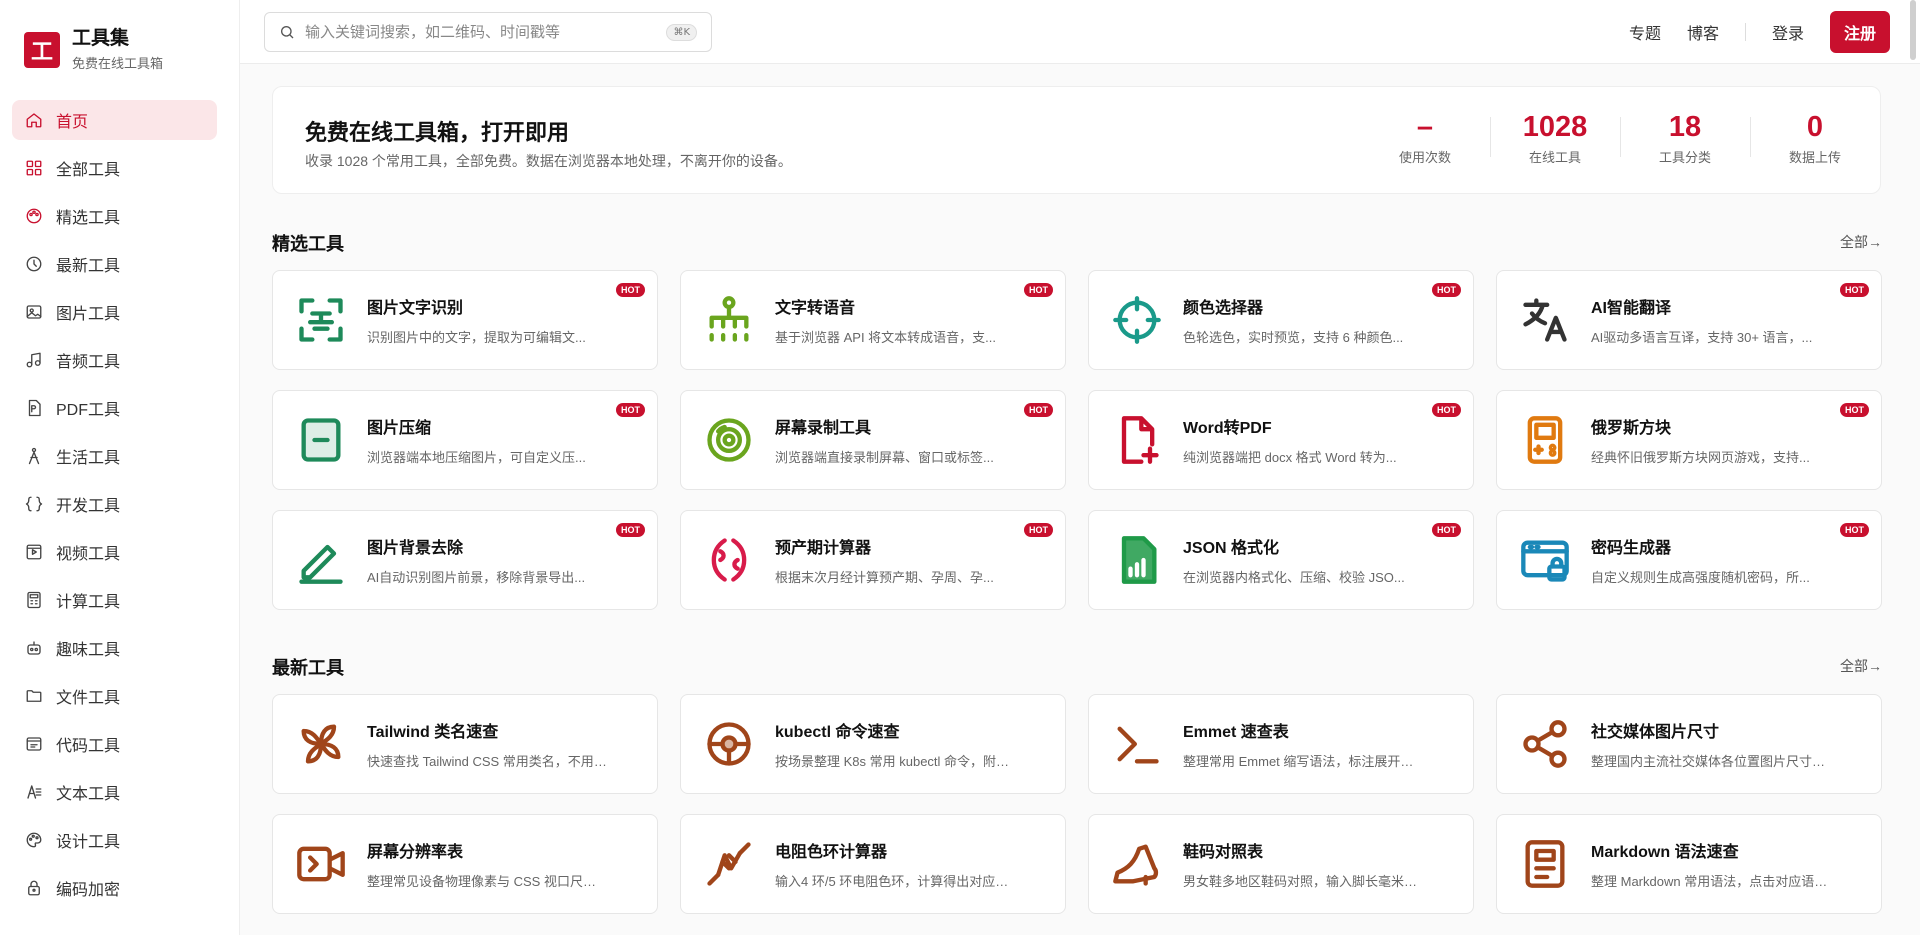  What do you see at coordinates (465, 560) in the screenshot?
I see `tool-card: 图片背景去除 AI自动识别图片前景，移除背景导出... HOT` at bounding box center [465, 560].